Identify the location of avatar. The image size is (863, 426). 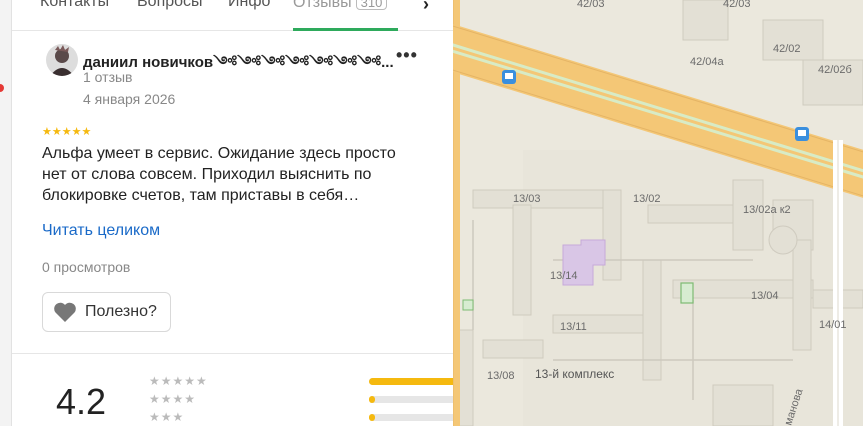
(62, 60).